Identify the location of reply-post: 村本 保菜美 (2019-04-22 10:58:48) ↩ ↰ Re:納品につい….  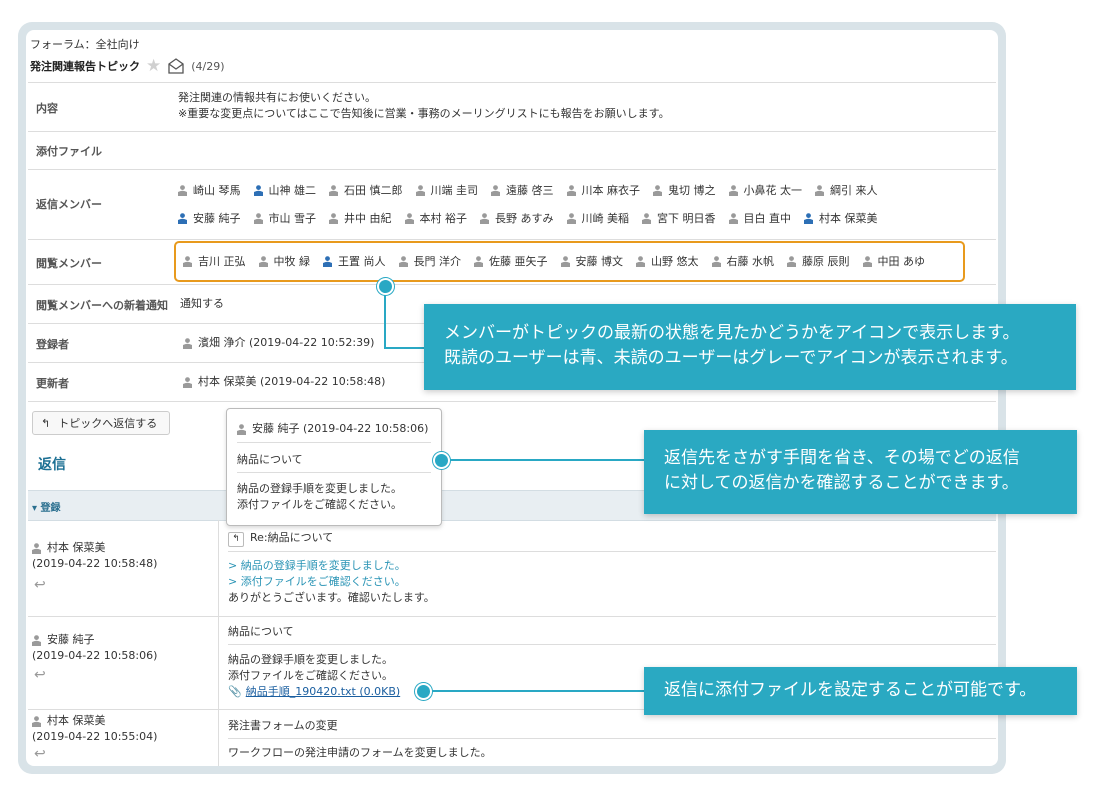
(512, 568).